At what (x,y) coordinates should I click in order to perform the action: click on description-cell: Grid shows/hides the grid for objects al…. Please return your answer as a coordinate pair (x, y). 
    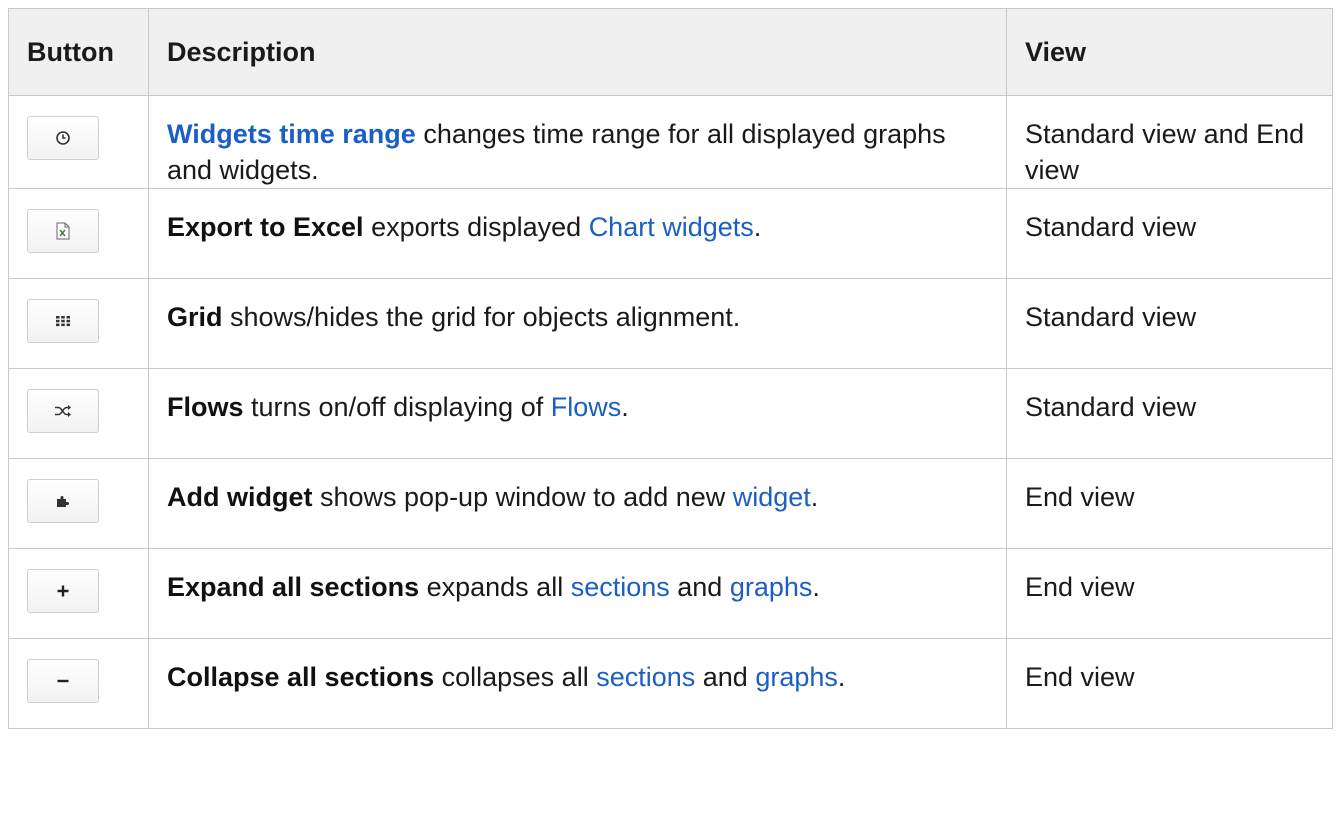
    Looking at the image, I should click on (577, 323).